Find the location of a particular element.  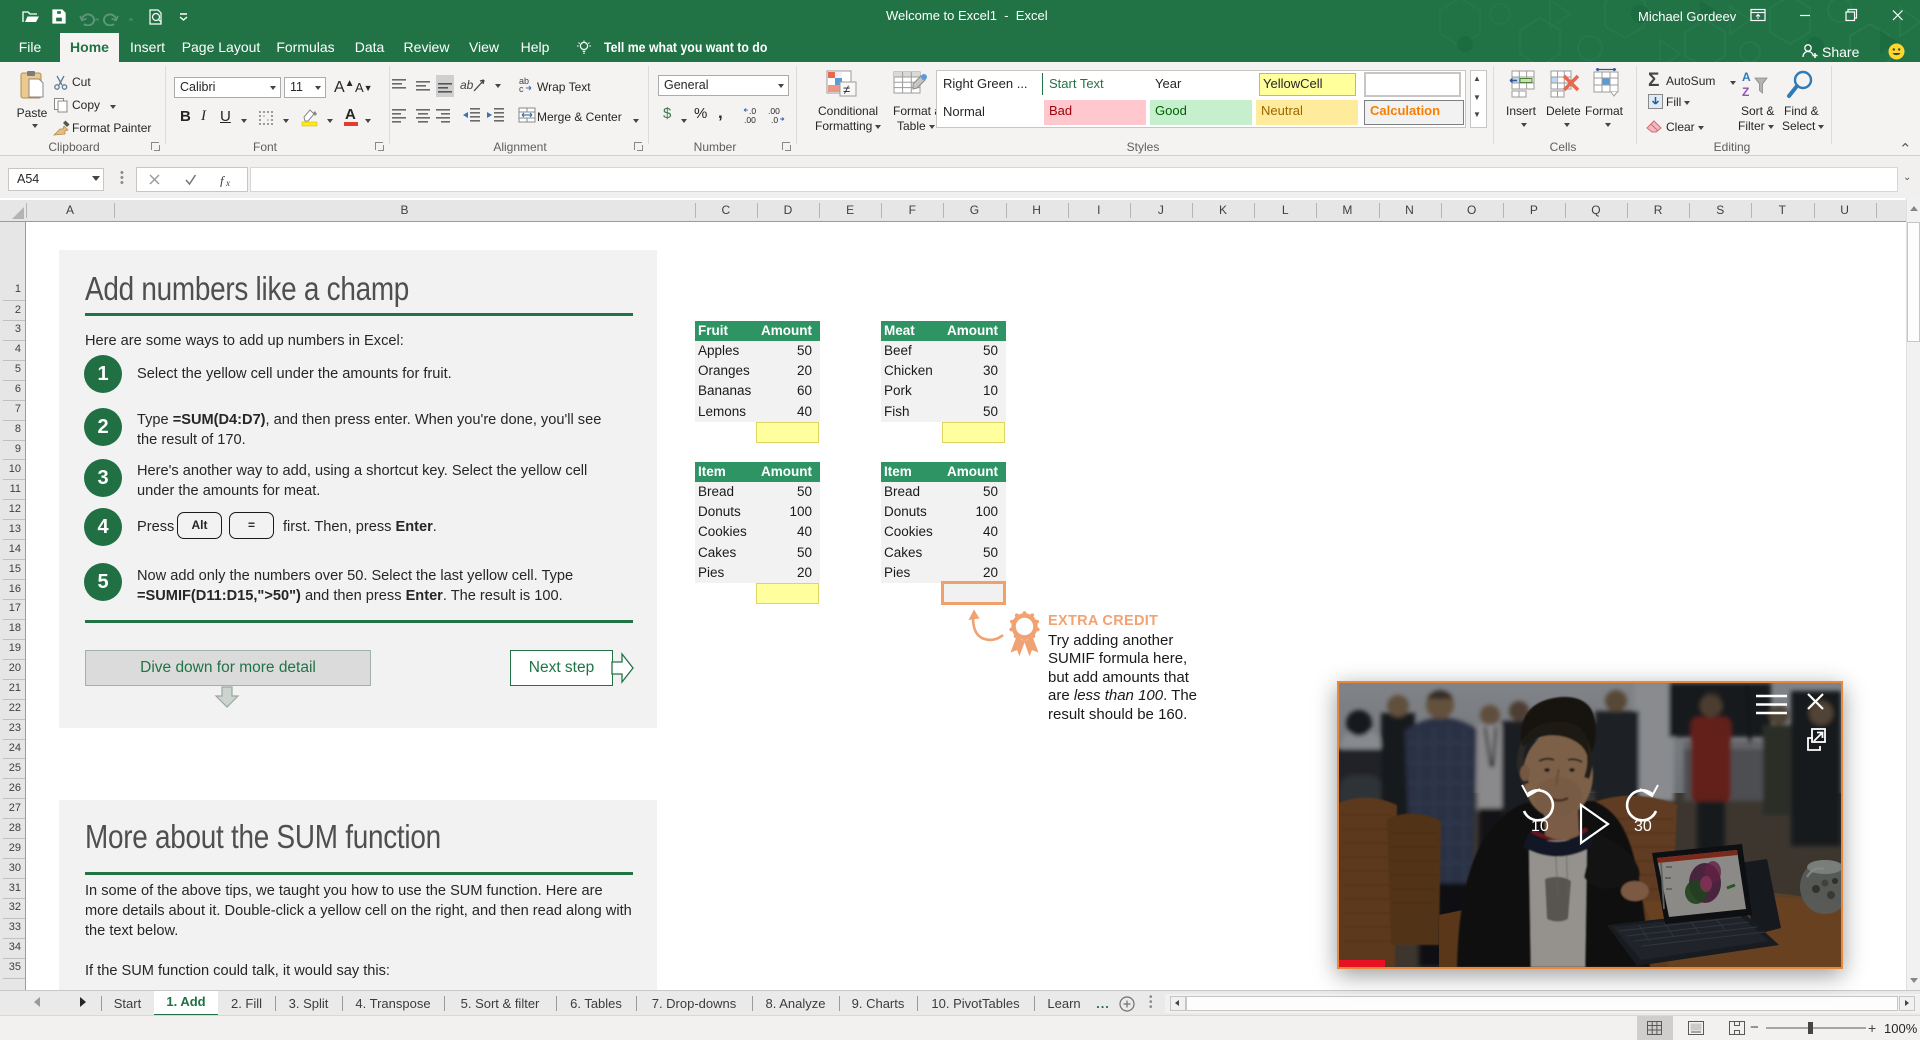

svg-text: c is located at coordinates (521, 88).